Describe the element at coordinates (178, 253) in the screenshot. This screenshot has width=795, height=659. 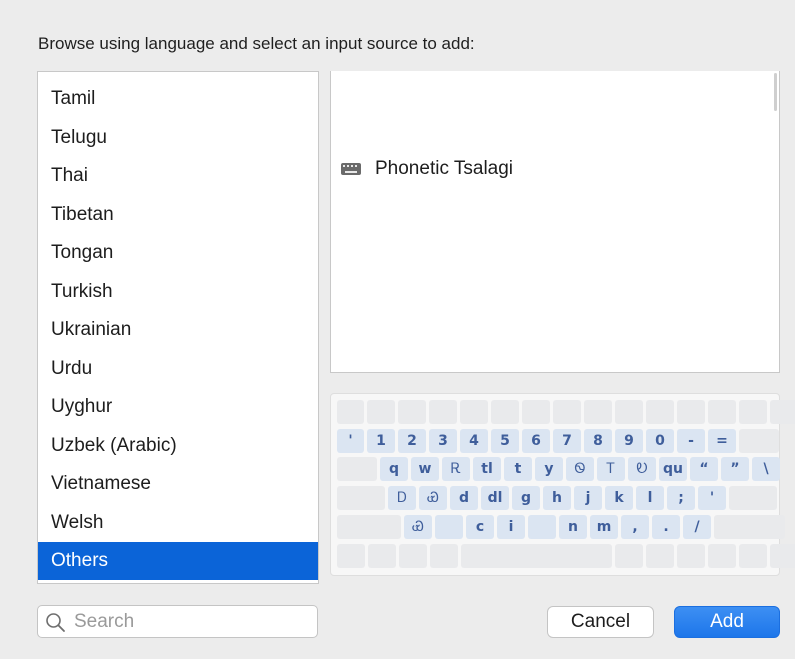
I see `language-item: Tongan` at that location.